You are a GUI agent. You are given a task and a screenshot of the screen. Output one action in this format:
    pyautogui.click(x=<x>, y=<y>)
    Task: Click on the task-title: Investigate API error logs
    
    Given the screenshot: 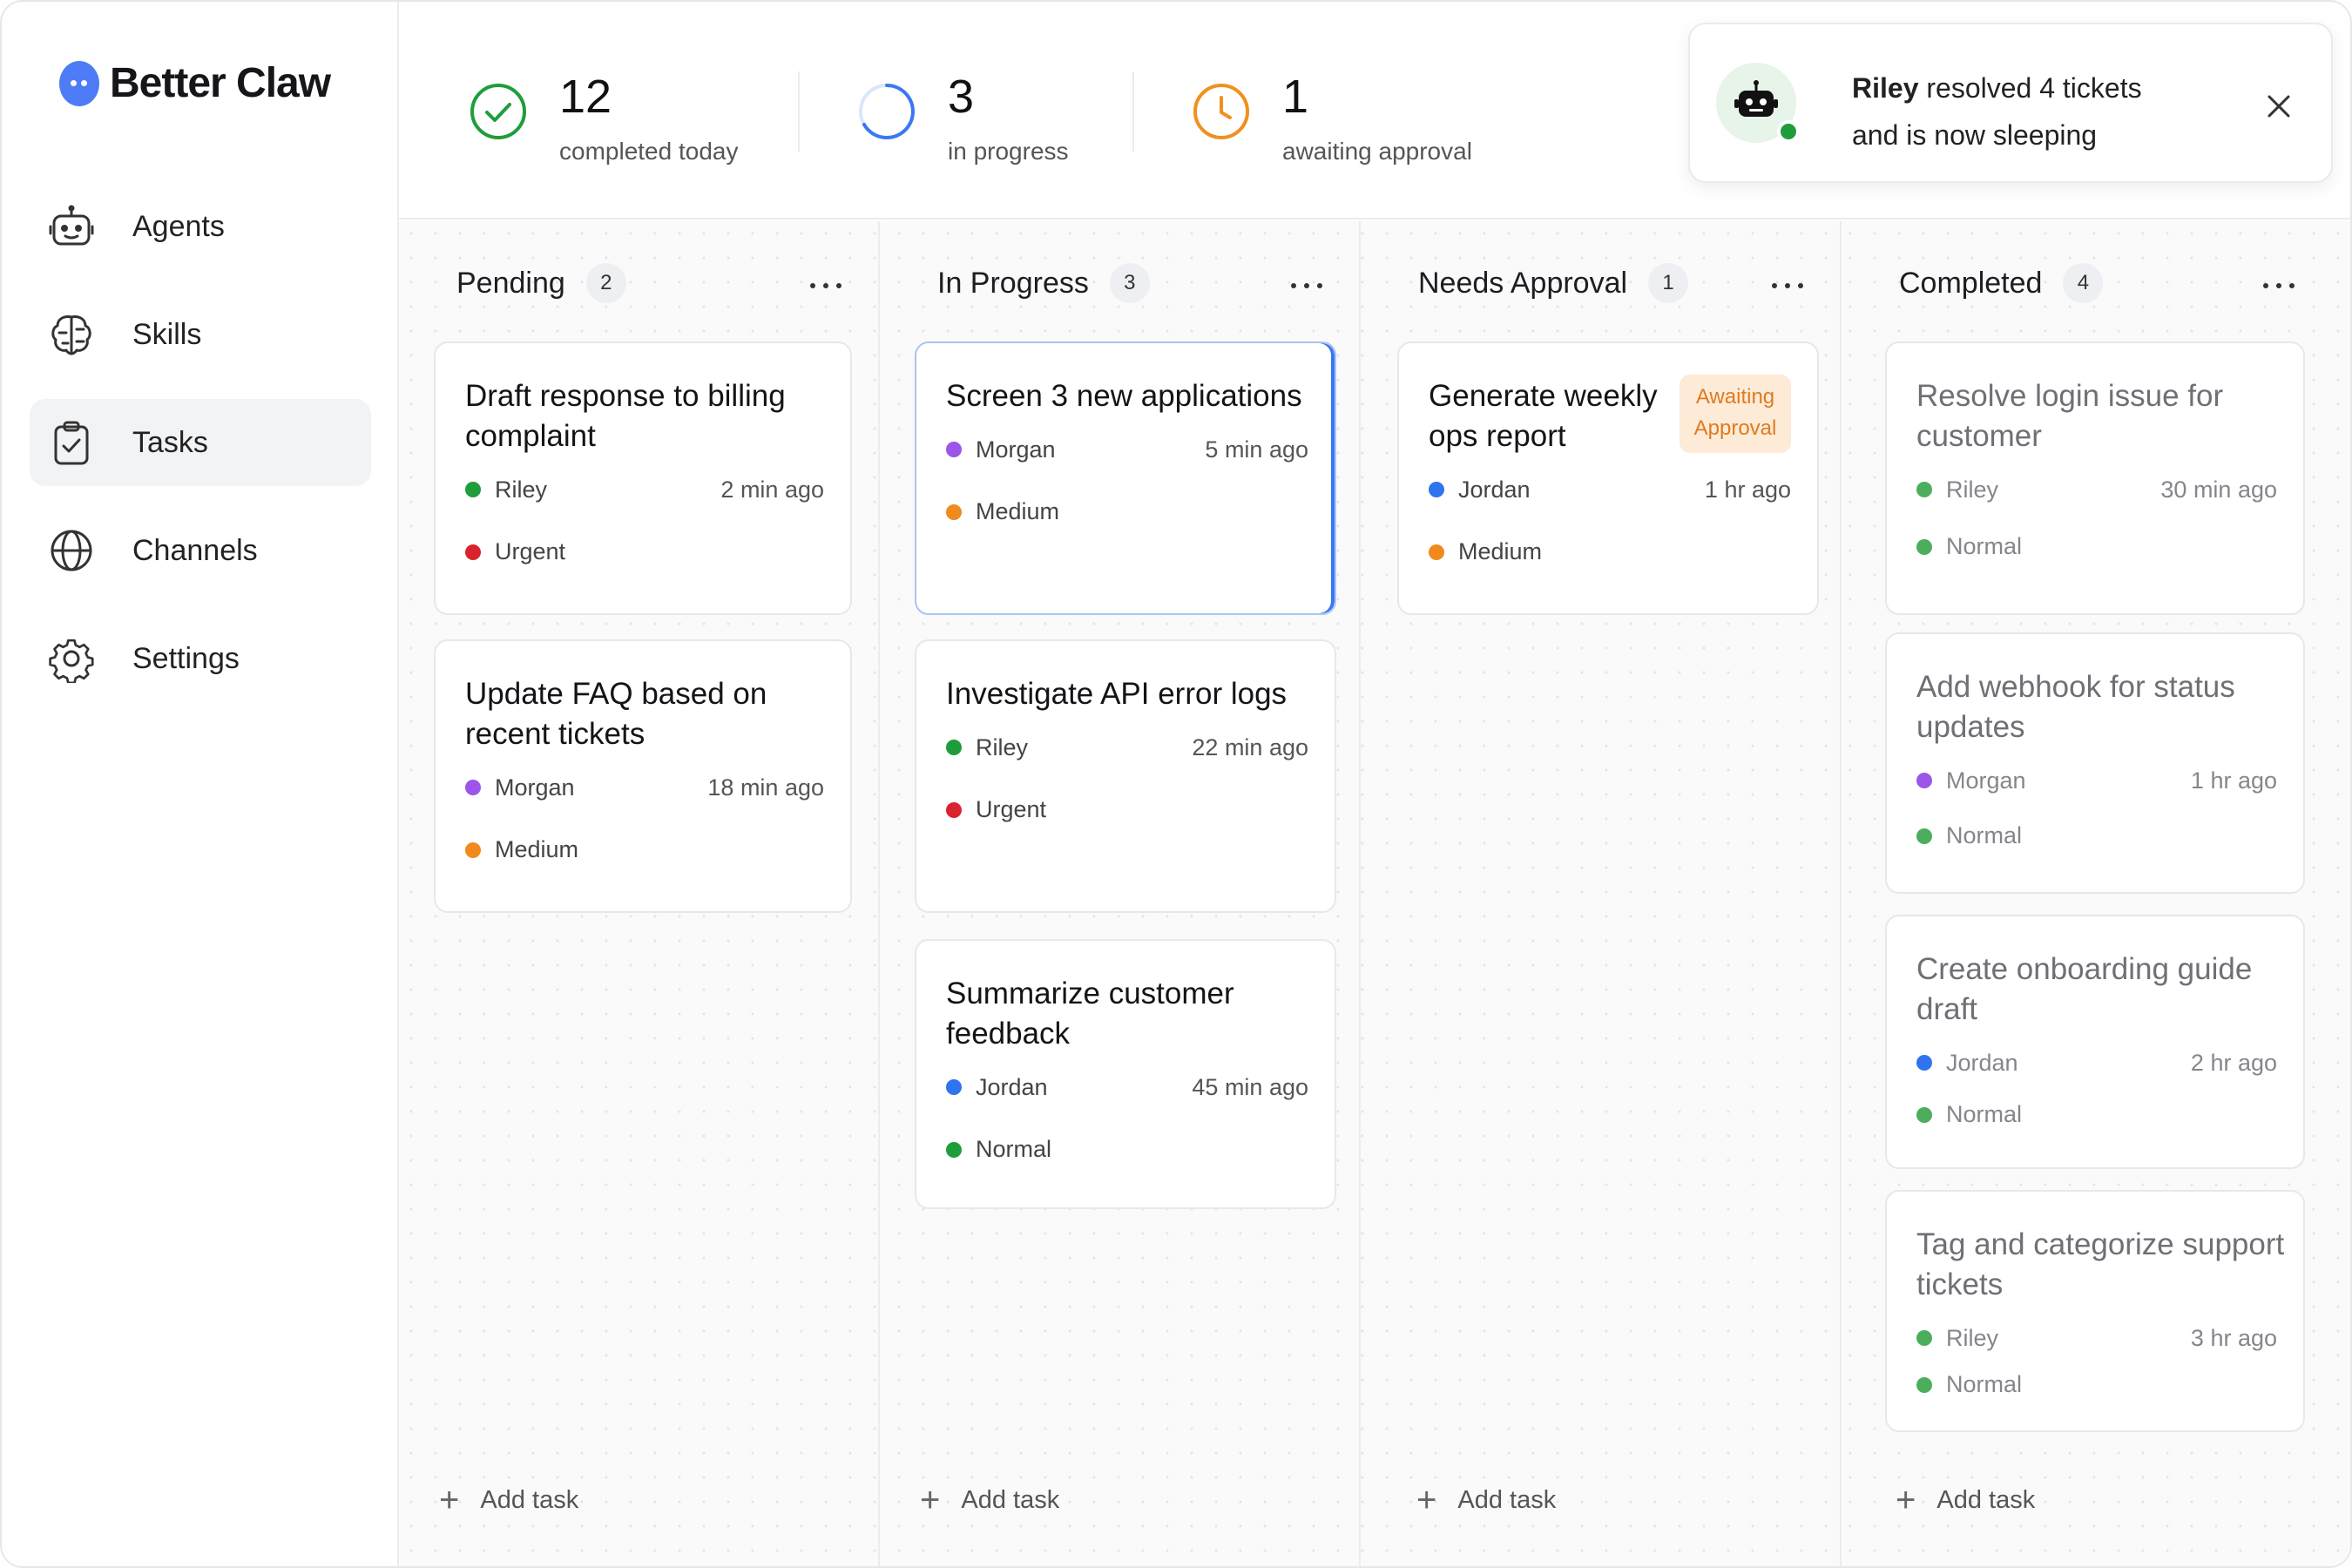 What is the action you would take?
    pyautogui.click(x=1117, y=694)
    